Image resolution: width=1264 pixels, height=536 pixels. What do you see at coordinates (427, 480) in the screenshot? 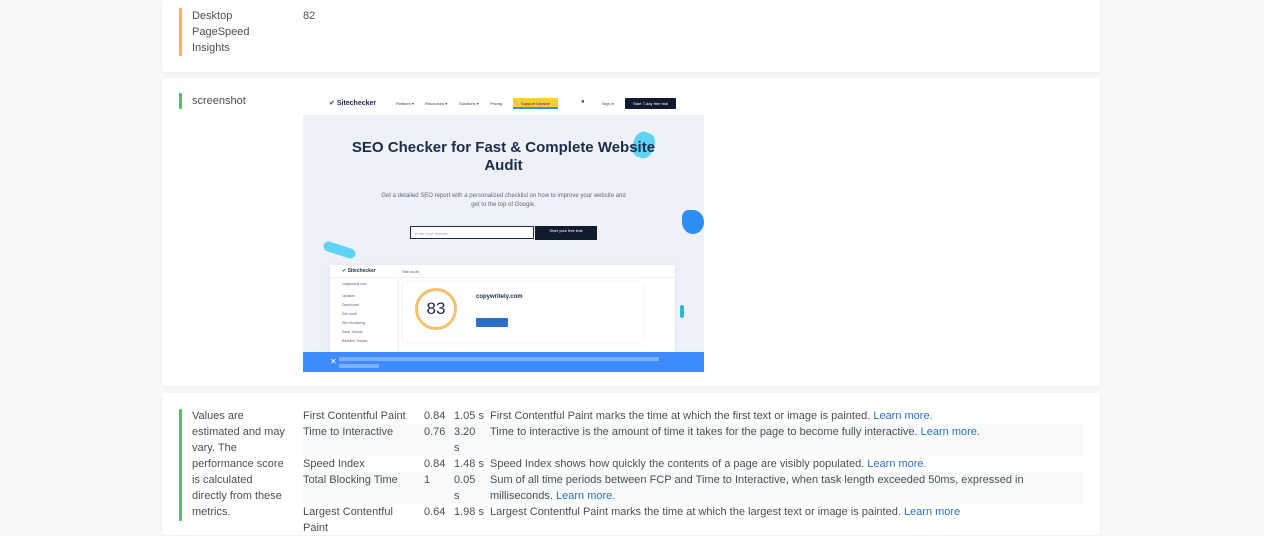
I see `metric-score: 1` at bounding box center [427, 480].